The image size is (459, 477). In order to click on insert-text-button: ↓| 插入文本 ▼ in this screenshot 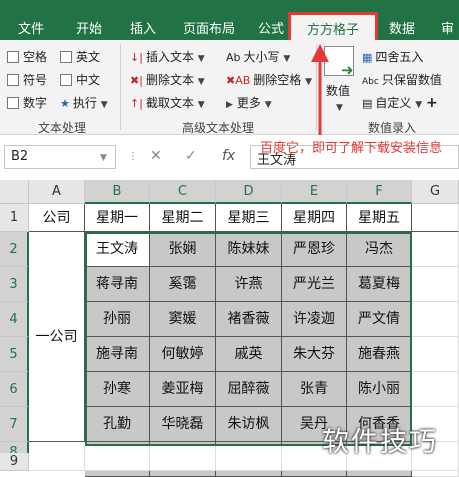, I will do `click(167, 56)`.